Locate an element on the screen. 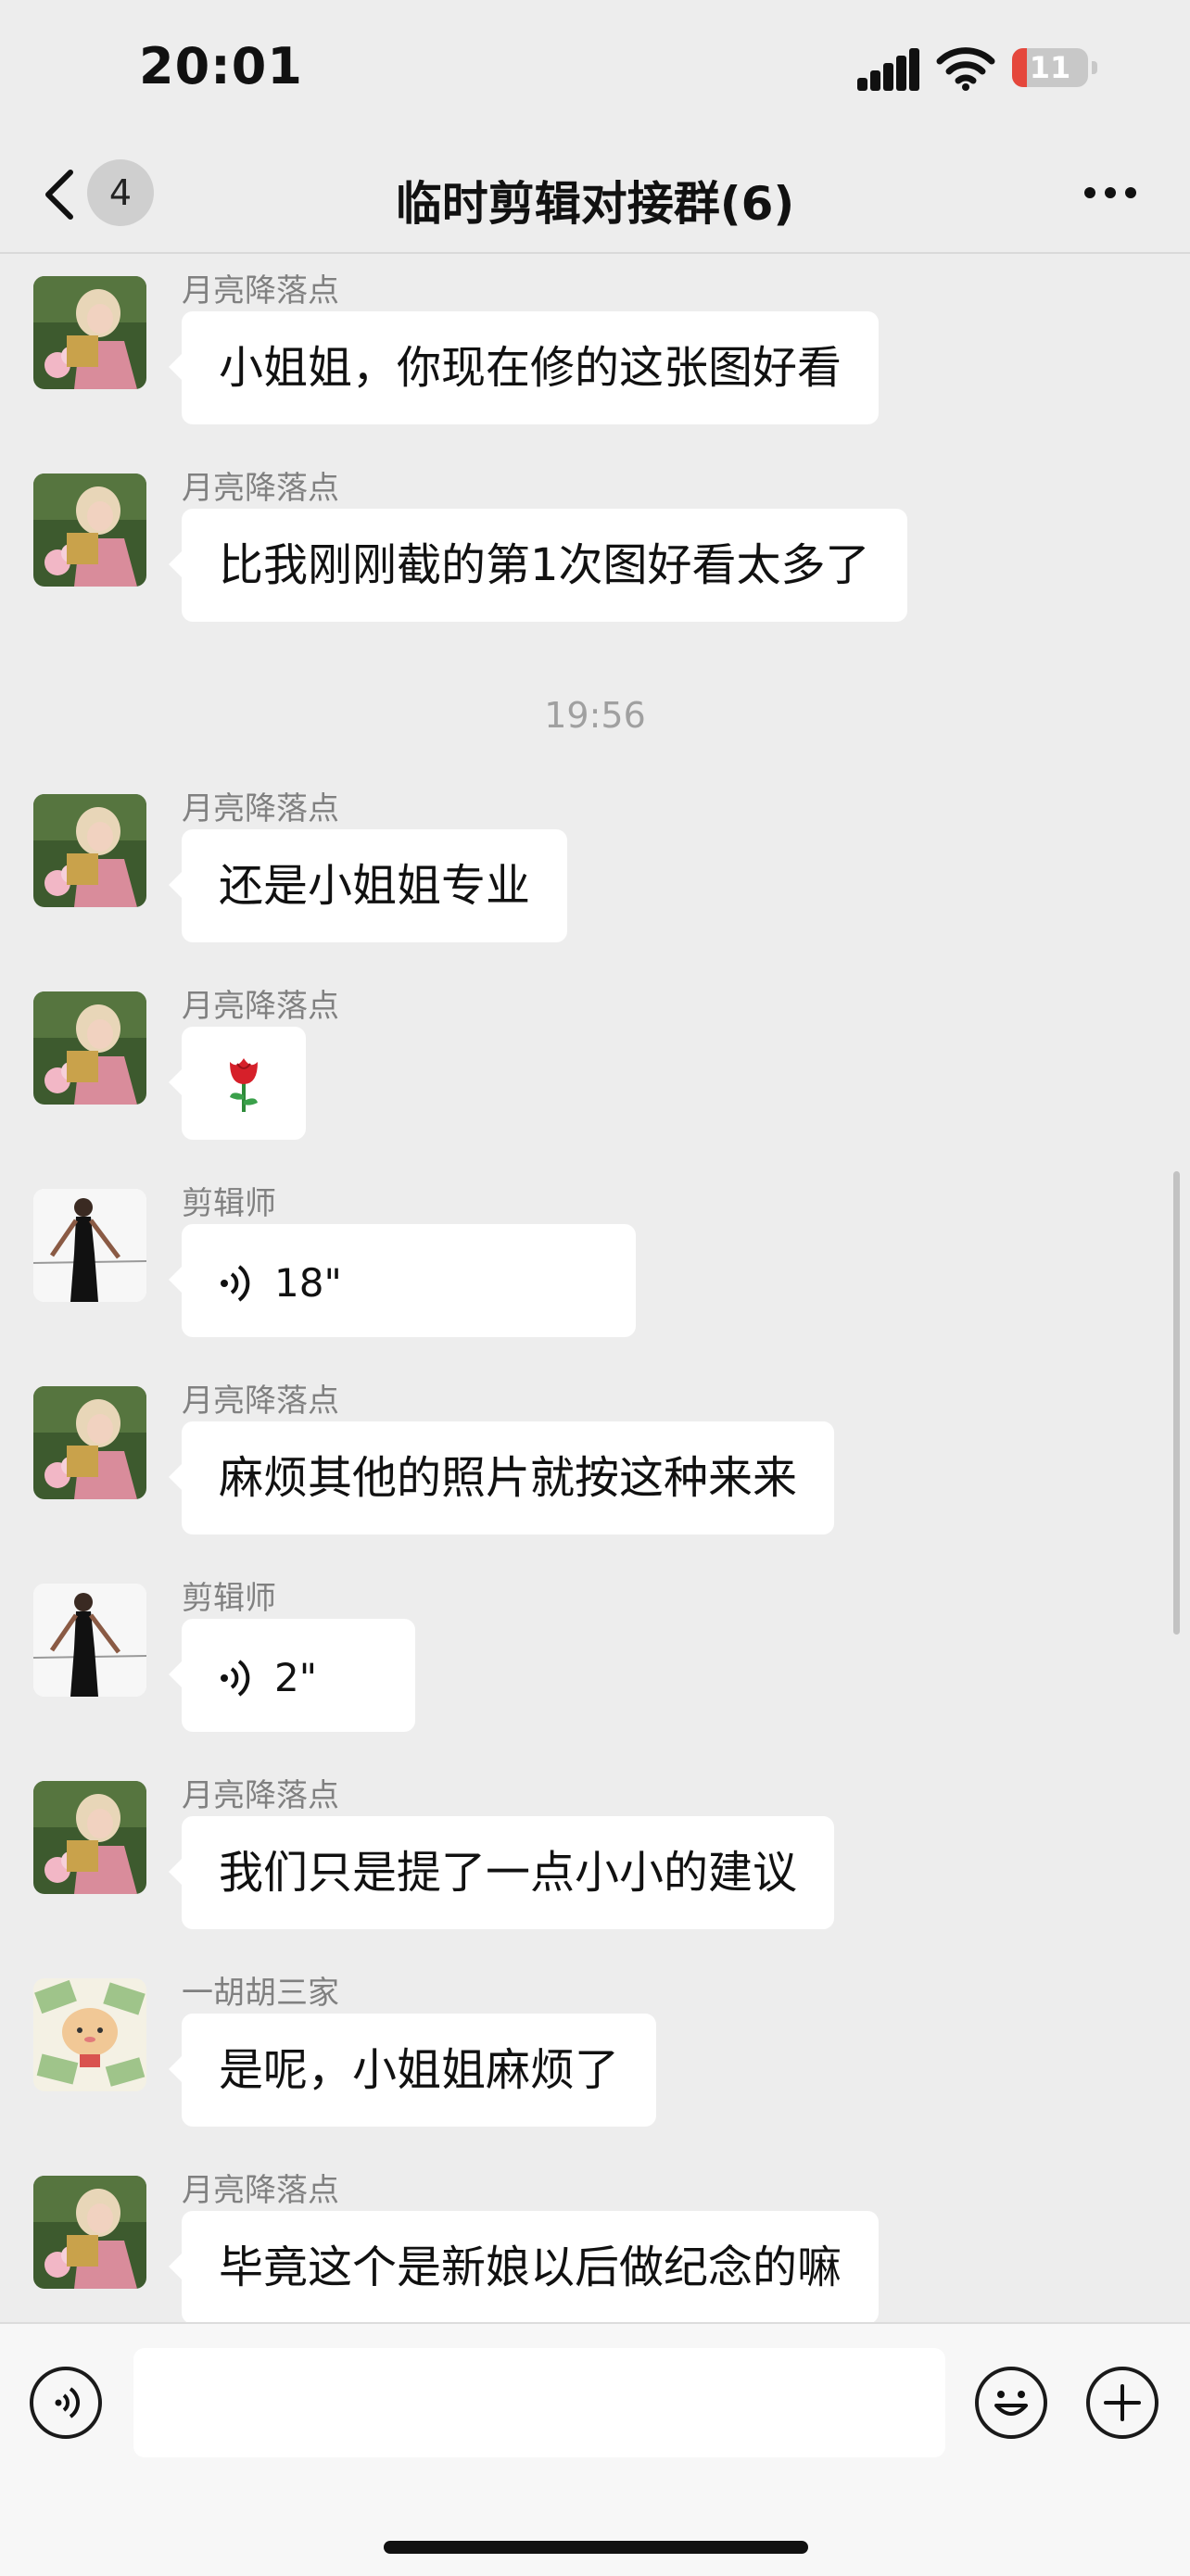  battery-icon: 11 is located at coordinates (1050, 68).